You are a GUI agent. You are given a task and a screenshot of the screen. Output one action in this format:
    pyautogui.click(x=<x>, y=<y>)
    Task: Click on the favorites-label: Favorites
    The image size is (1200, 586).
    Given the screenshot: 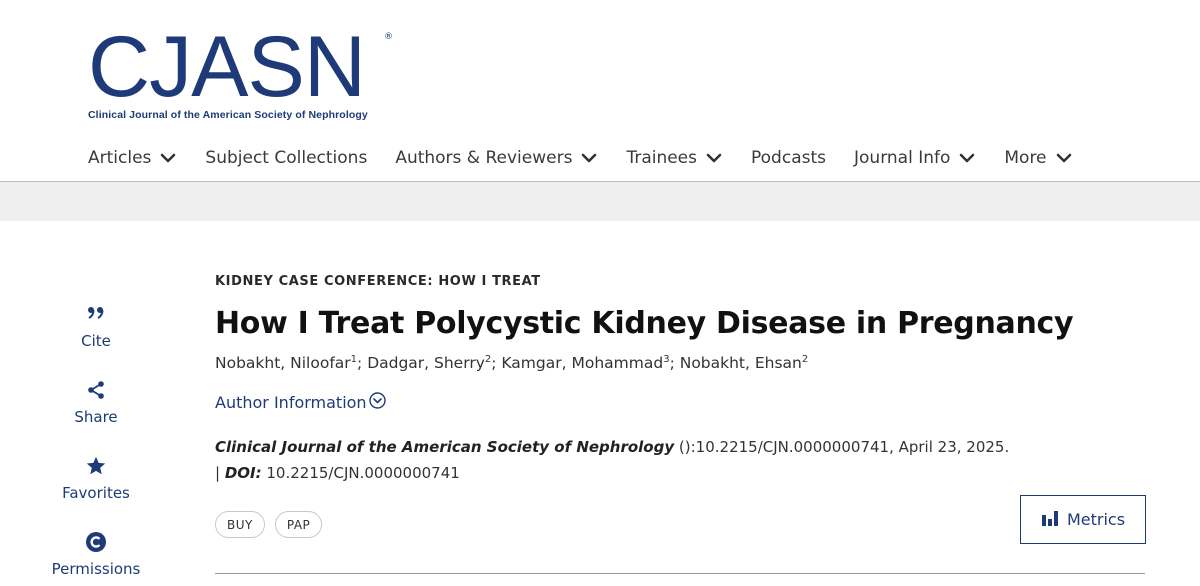 What is the action you would take?
    pyautogui.click(x=96, y=493)
    